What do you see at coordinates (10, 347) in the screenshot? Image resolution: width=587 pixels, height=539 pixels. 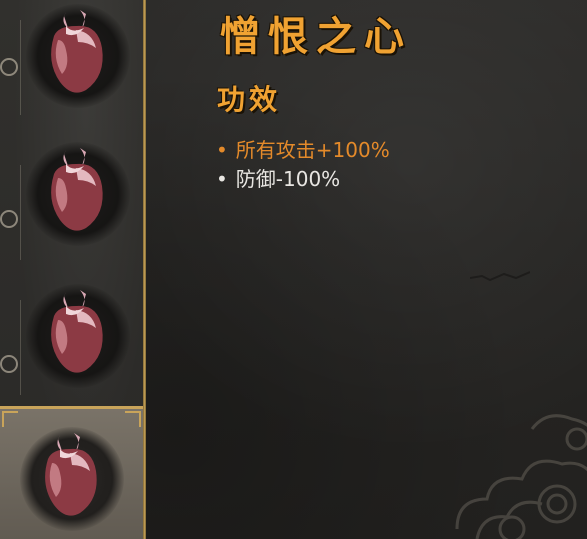 I see `side-strip` at bounding box center [10, 347].